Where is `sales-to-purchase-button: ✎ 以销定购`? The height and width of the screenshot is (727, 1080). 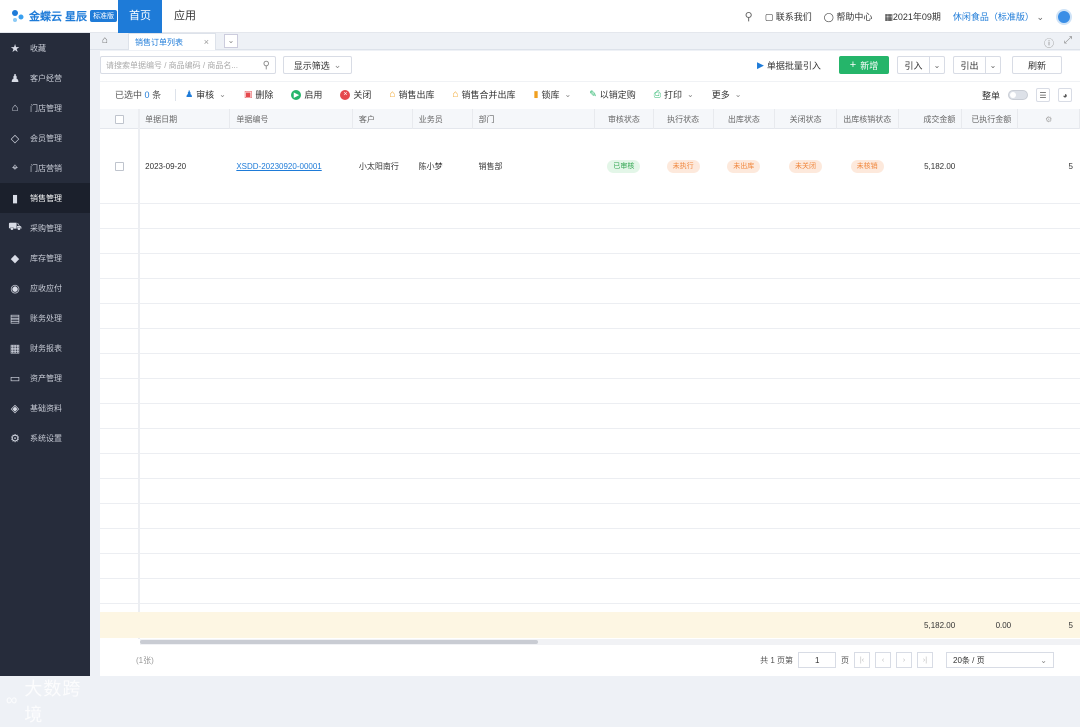
sales-to-purchase-button: ✎ 以销定购 is located at coordinates (612, 95).